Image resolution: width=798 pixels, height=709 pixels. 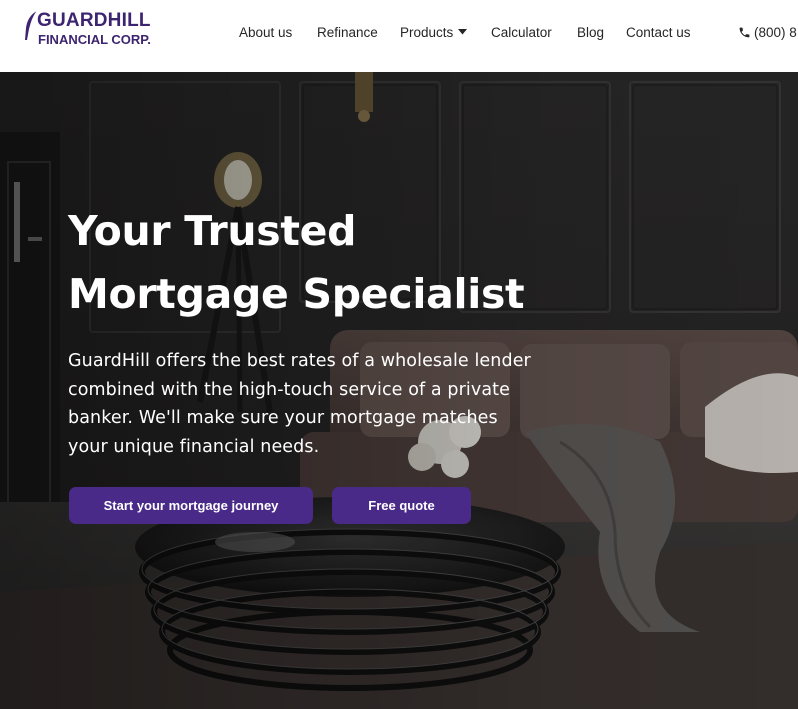 What do you see at coordinates (212, 231) in the screenshot?
I see `hero-title-line1: Your Trusted` at bounding box center [212, 231].